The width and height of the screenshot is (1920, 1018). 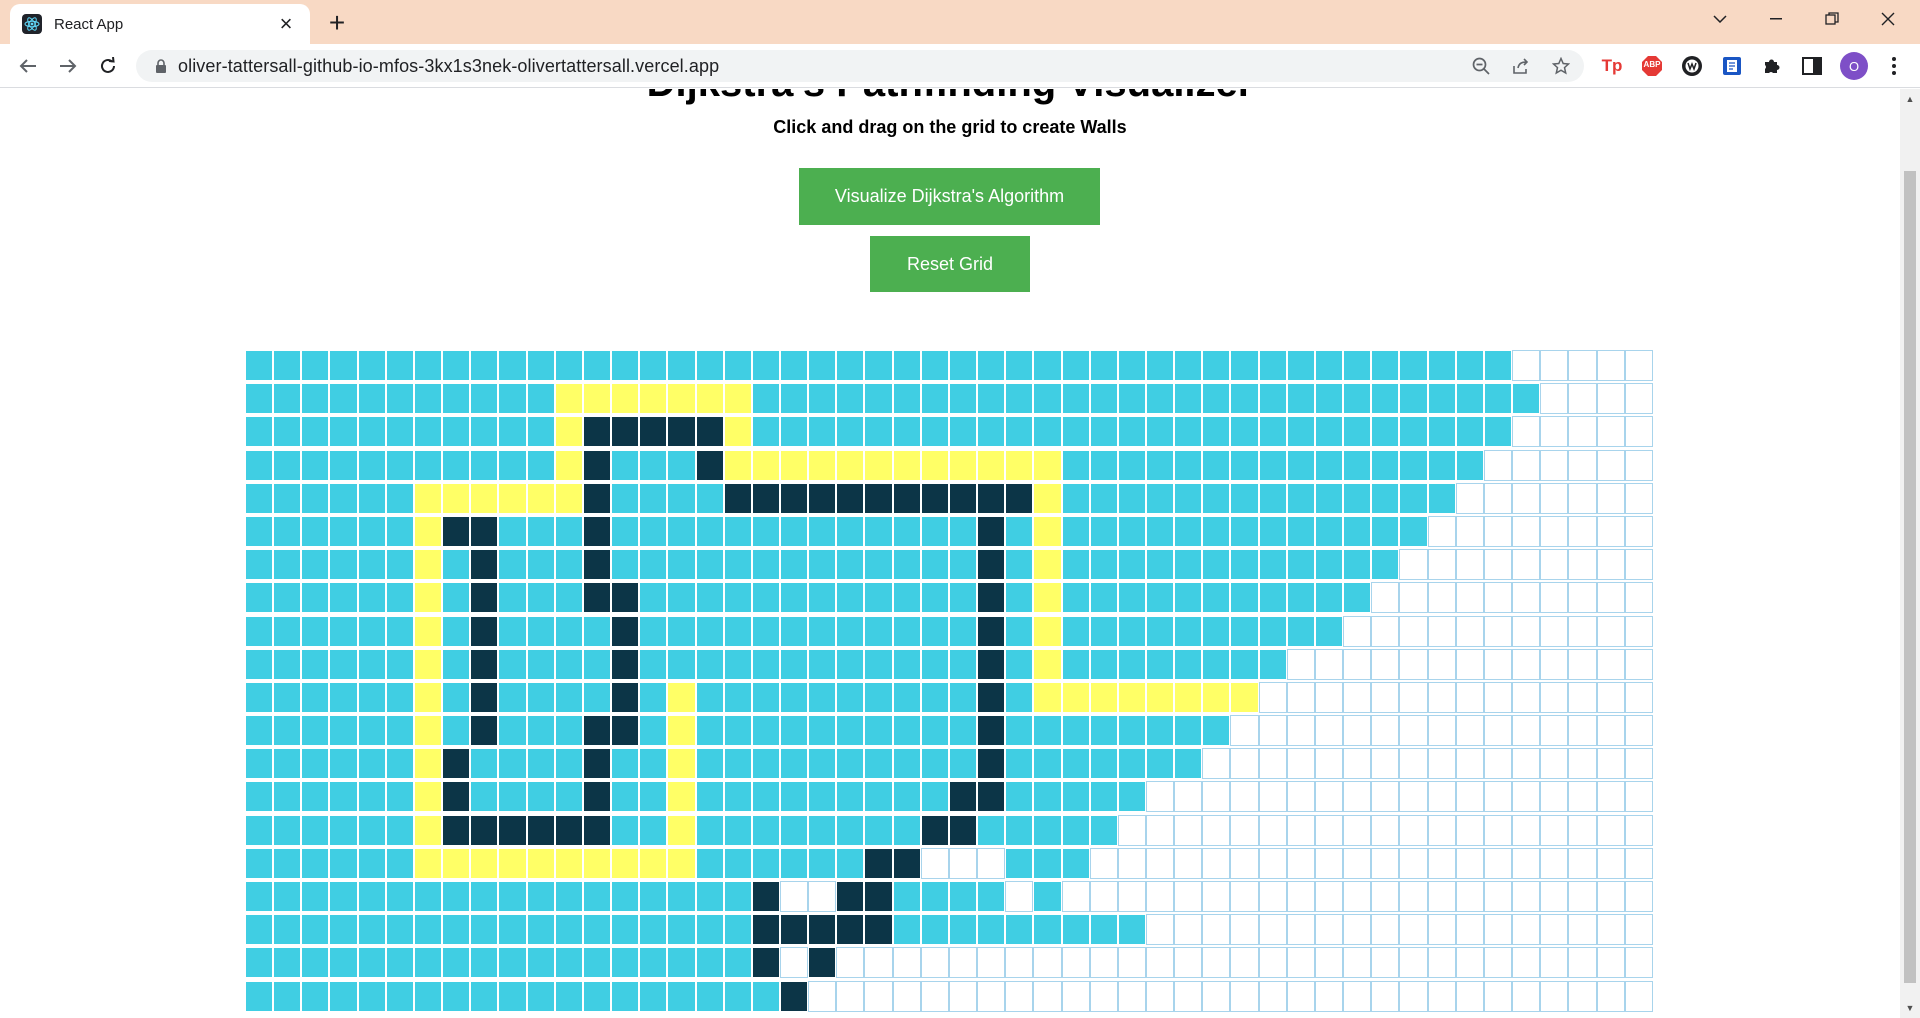 I want to click on adblock-plus-icon: ABP, so click(x=1652, y=66).